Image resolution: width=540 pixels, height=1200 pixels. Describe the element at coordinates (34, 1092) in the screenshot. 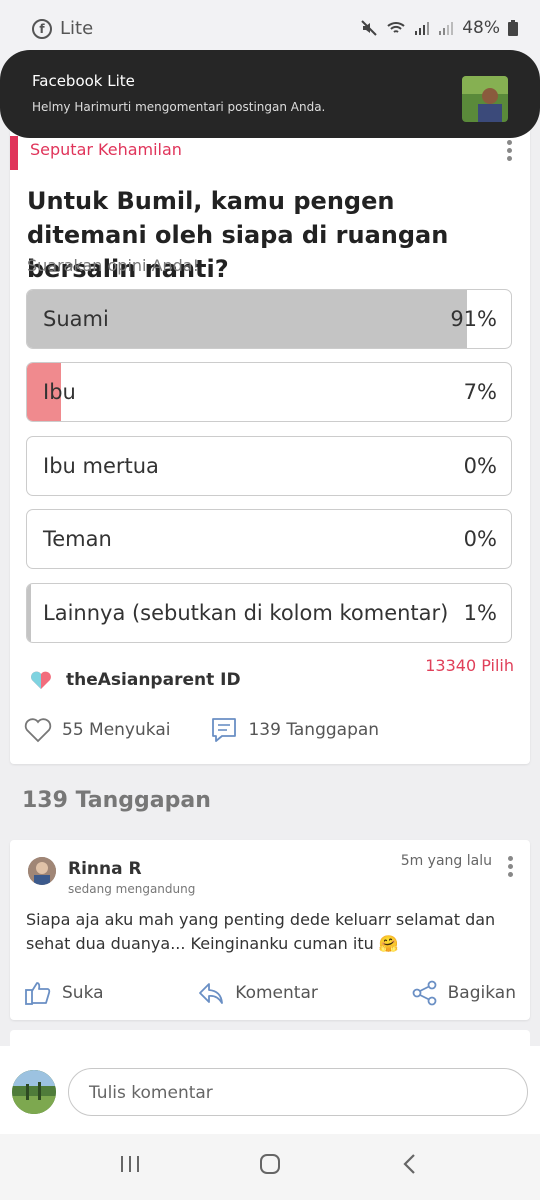

I see `user-avatar` at that location.